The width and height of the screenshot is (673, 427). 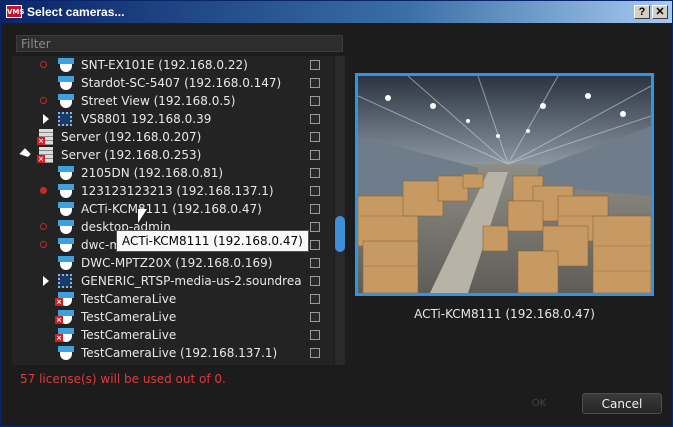 What do you see at coordinates (212, 241) in the screenshot?
I see `camera-tooltip: ACTi-KCM8111 (192.168.0.47)` at bounding box center [212, 241].